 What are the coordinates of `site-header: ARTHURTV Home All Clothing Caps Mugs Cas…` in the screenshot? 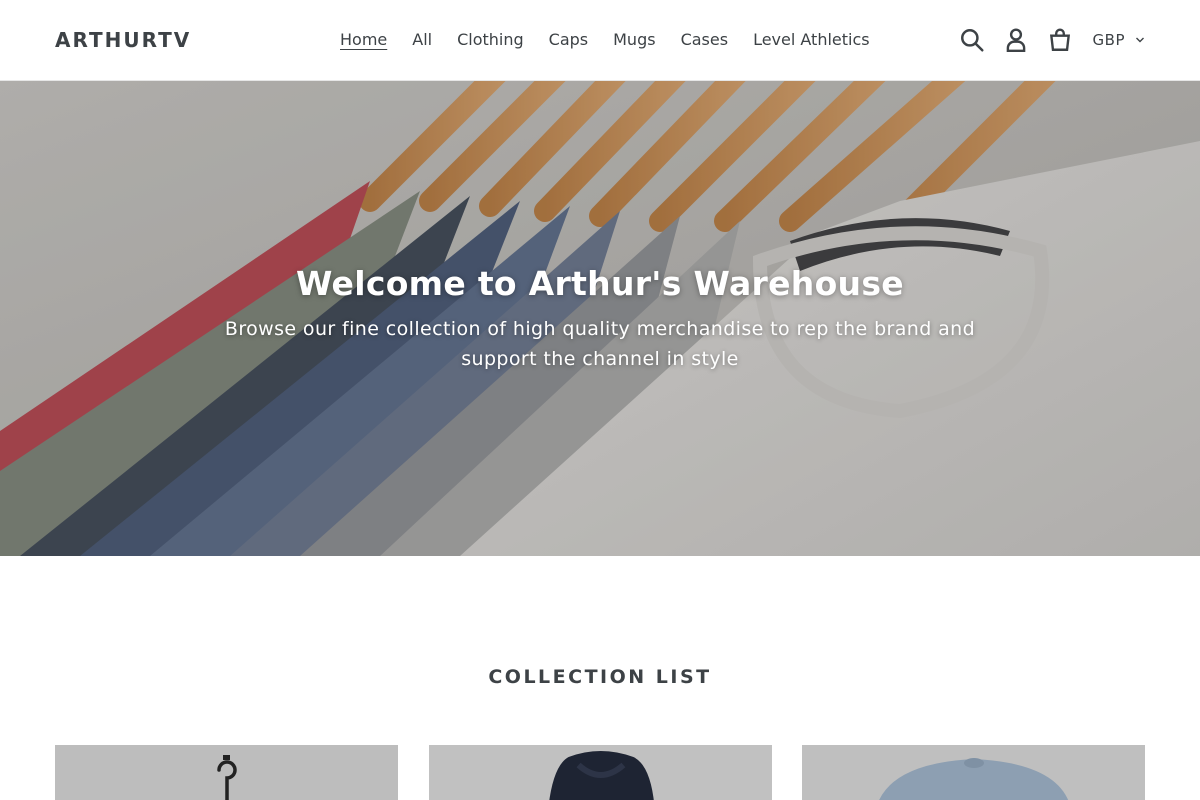 It's located at (600, 40).